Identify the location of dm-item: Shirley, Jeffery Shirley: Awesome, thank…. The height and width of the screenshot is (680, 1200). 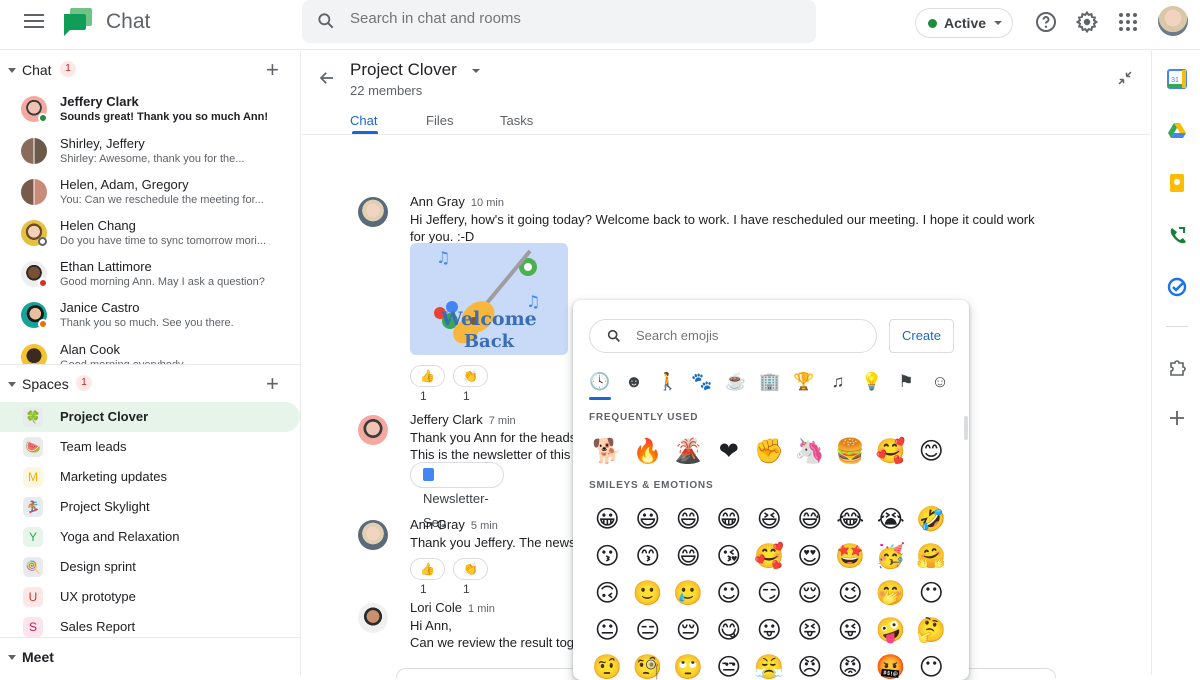
(150, 153).